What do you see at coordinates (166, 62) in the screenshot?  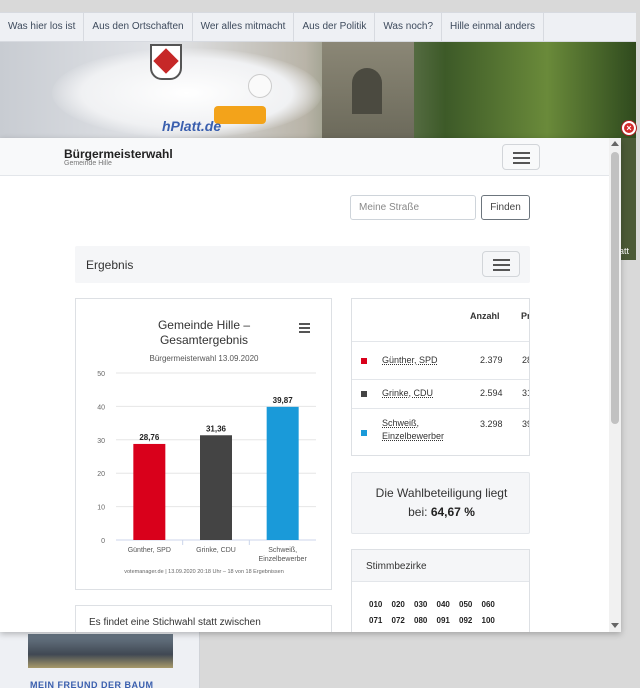 I see `coat-of-arms-icon` at bounding box center [166, 62].